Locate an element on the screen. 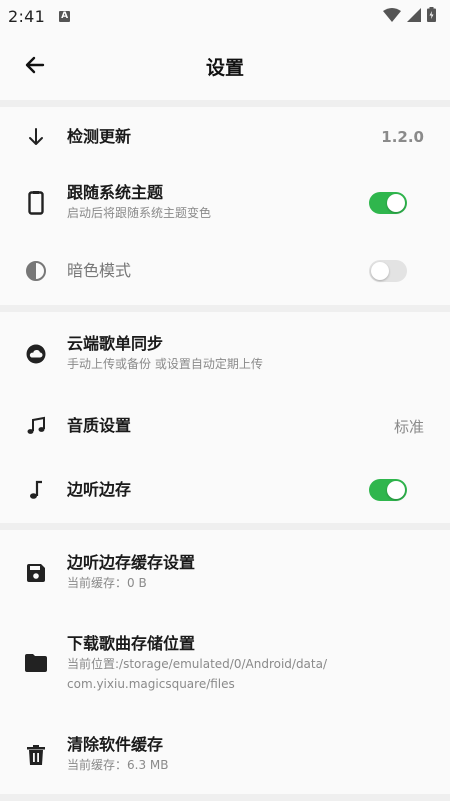 The image size is (450, 801). follow-system-theme-row: 跟随系统主题 启动后将跟随系统主题变色 is located at coordinates (225, 203).